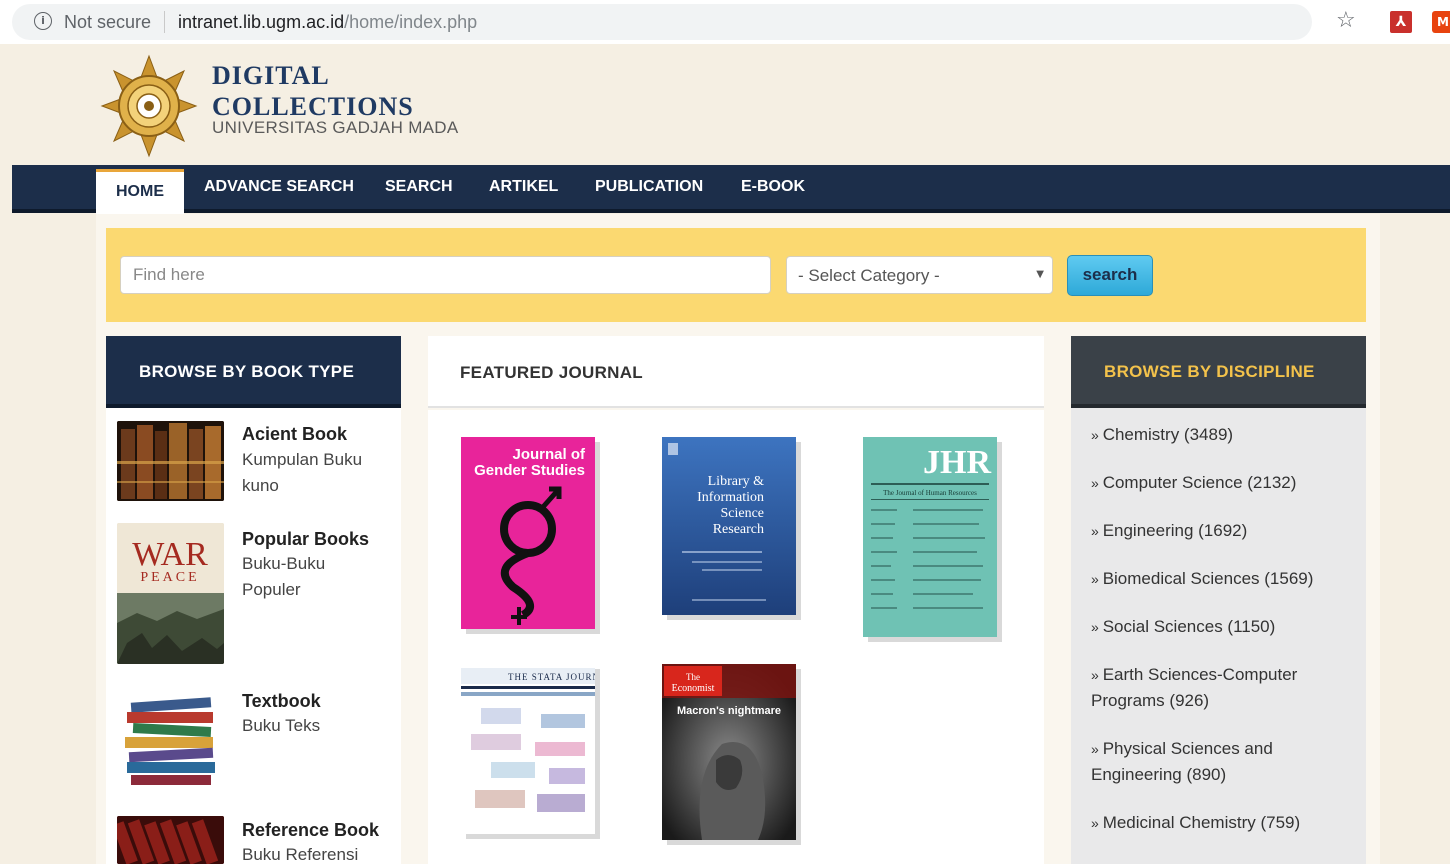  Describe the element at coordinates (1346, 20) in the screenshot. I see `bookmark-star-icon: ☆` at that location.